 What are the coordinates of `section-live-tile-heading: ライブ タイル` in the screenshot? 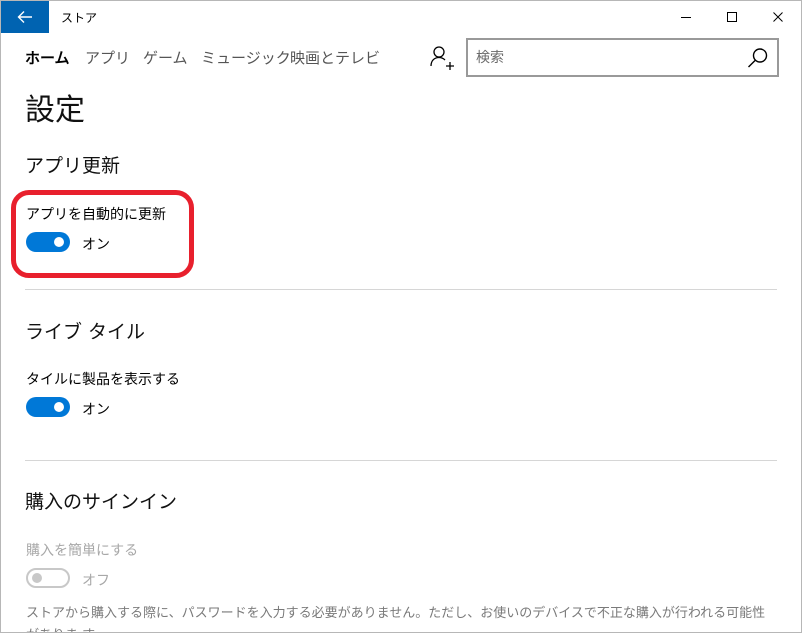 It's located at (85, 332).